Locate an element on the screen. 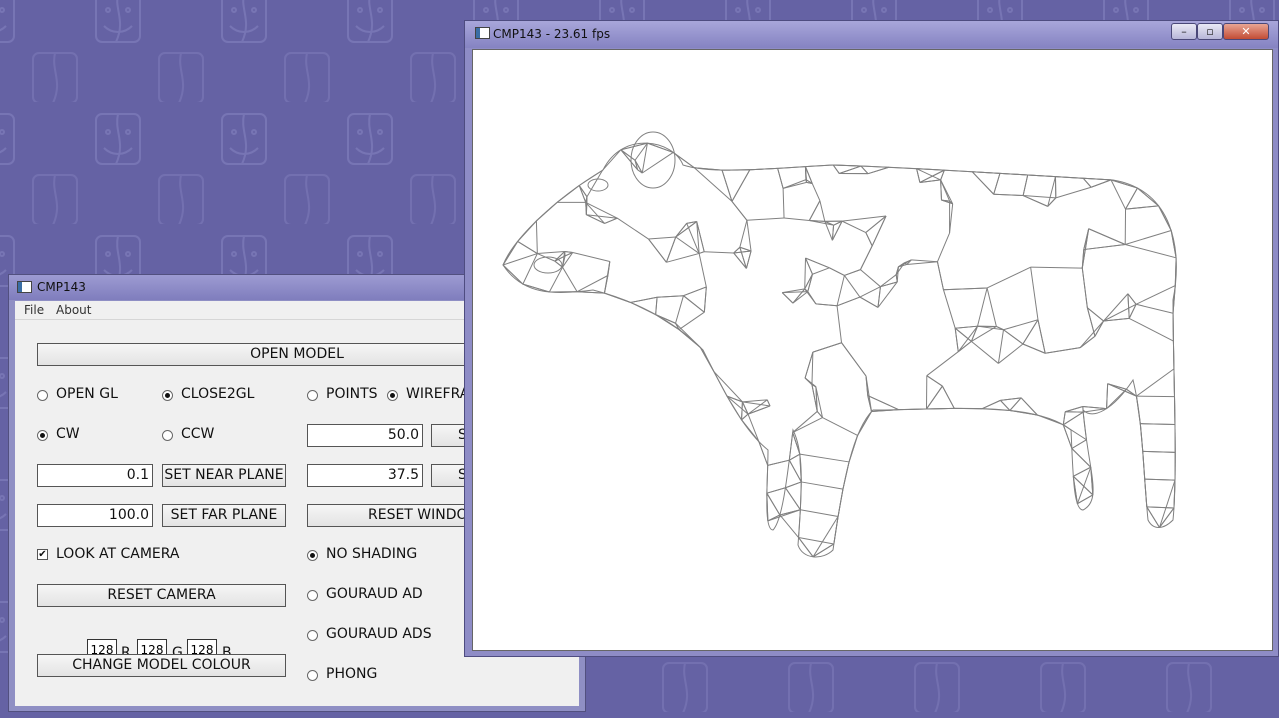 The height and width of the screenshot is (718, 1279). change-model-colour-button: CHANGE MODEL COLOUR is located at coordinates (161, 665).